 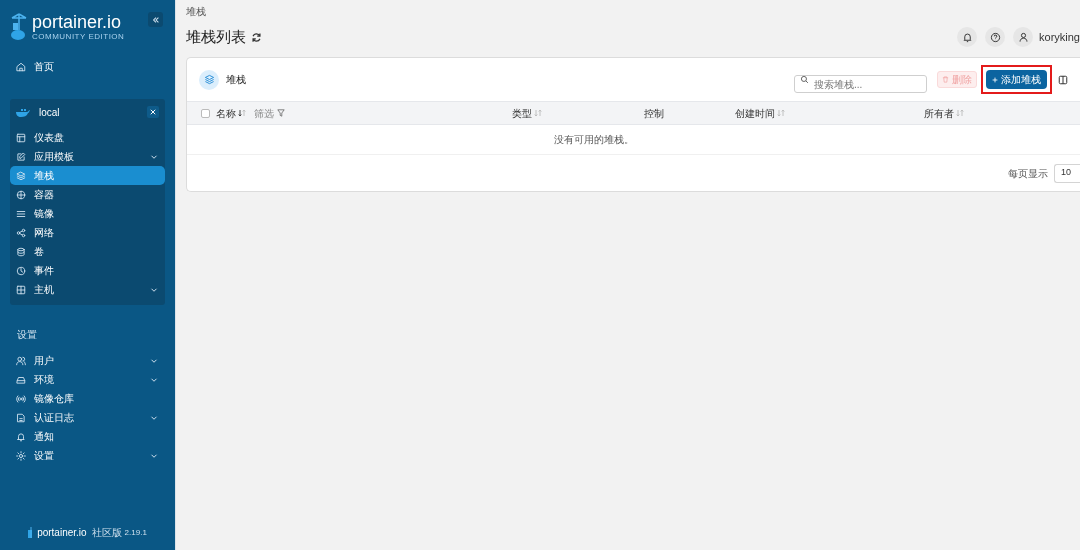 What do you see at coordinates (87, 436) in the screenshot?
I see `nav-item: 通知` at bounding box center [87, 436].